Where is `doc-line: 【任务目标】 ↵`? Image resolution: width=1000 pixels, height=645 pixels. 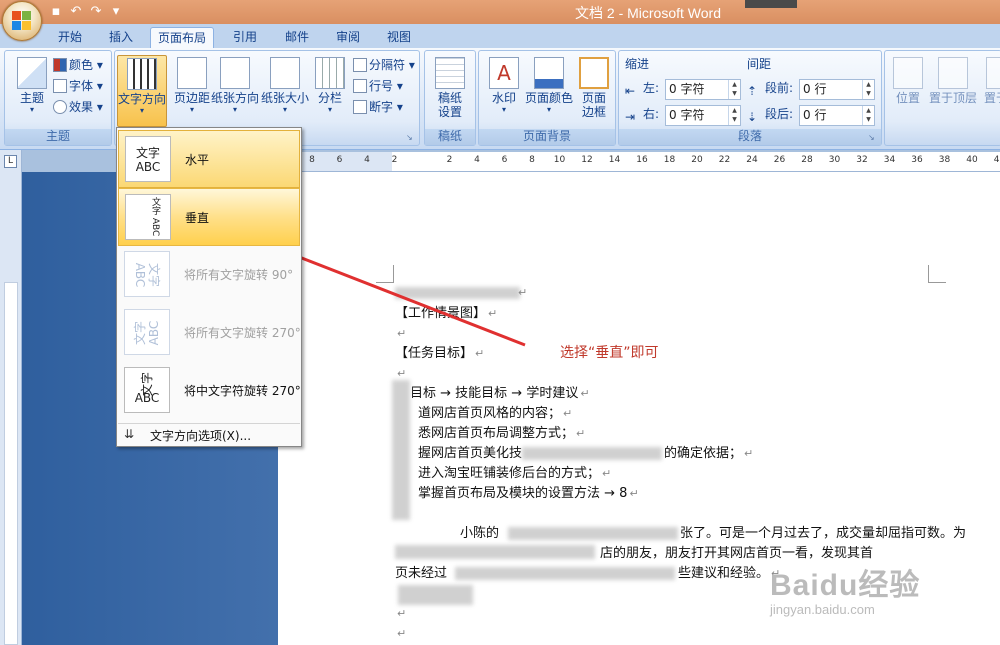
doc-line: 【任务目标】 ↵ is located at coordinates (440, 353).